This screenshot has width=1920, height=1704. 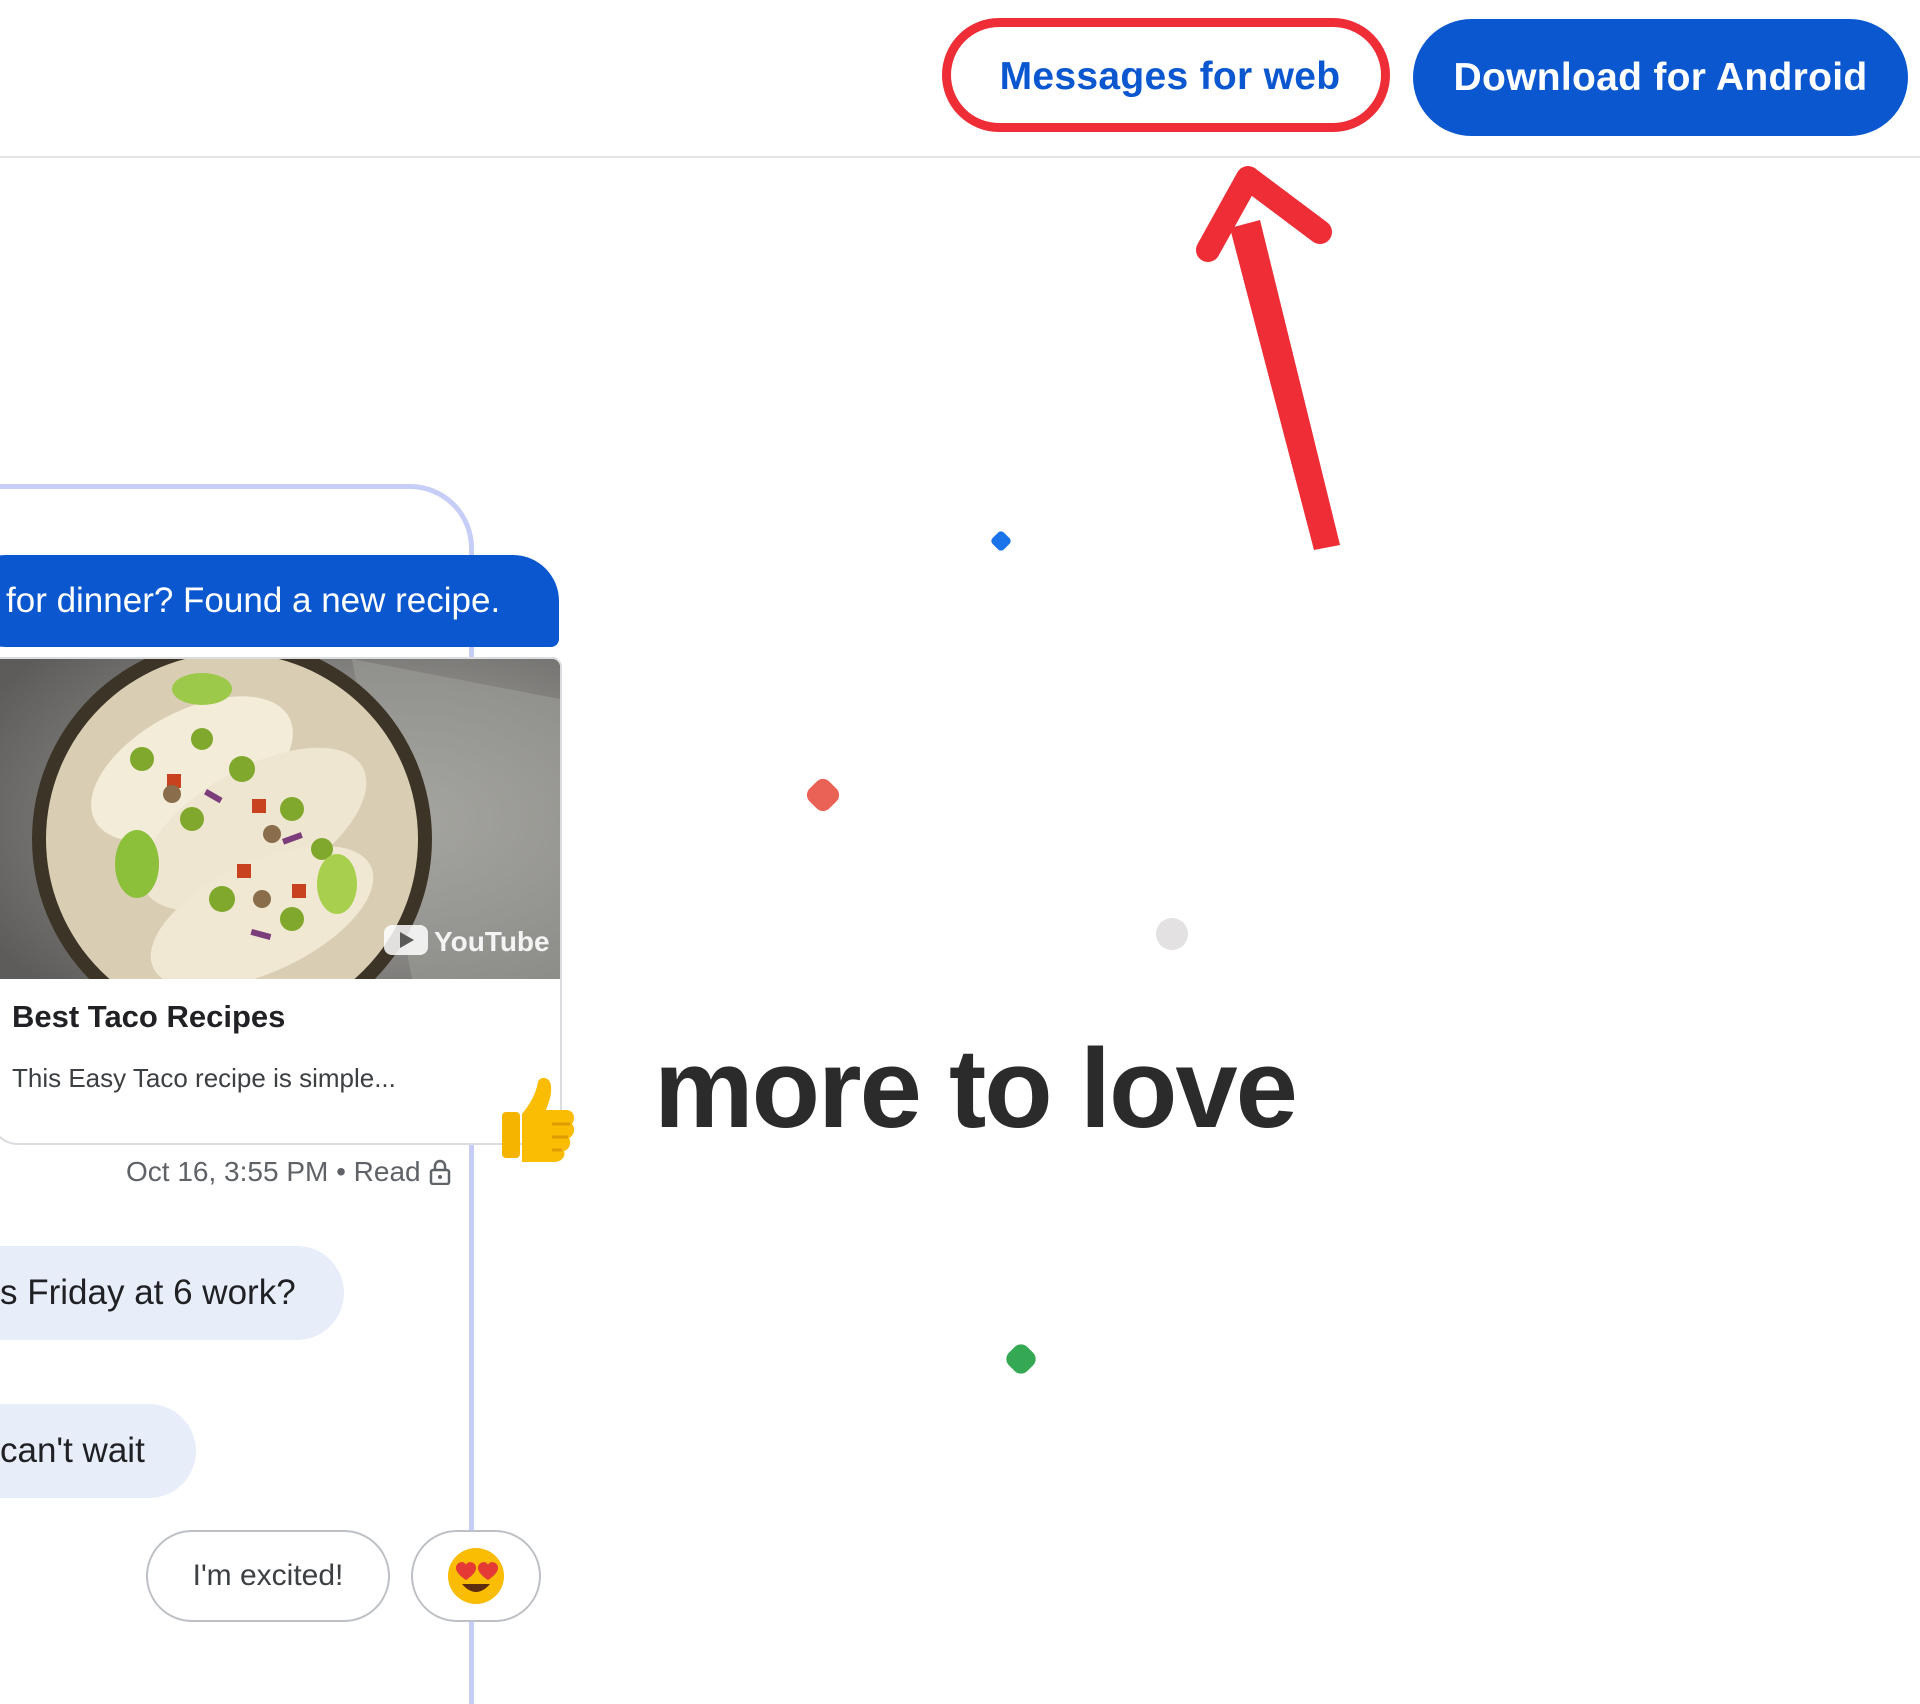 I want to click on incoming-message-bubble: s Friday at 6 work?, so click(x=172, y=1293).